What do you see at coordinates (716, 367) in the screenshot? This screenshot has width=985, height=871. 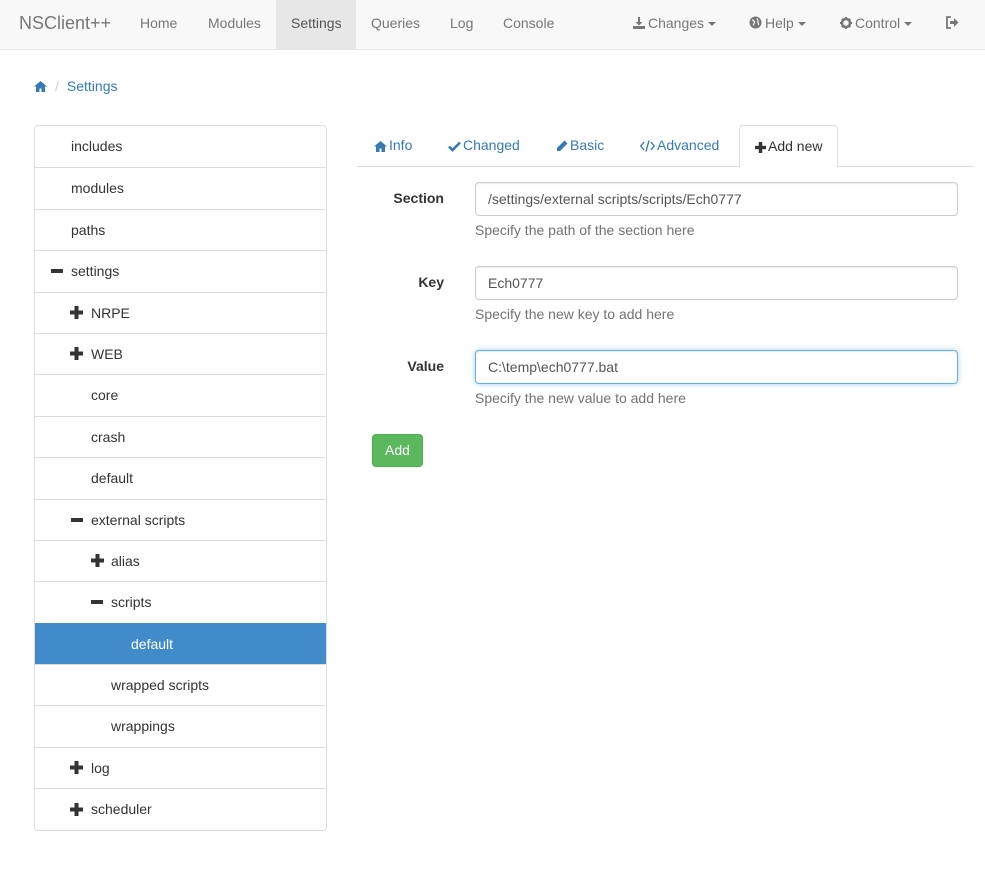 I see `value-input` at bounding box center [716, 367].